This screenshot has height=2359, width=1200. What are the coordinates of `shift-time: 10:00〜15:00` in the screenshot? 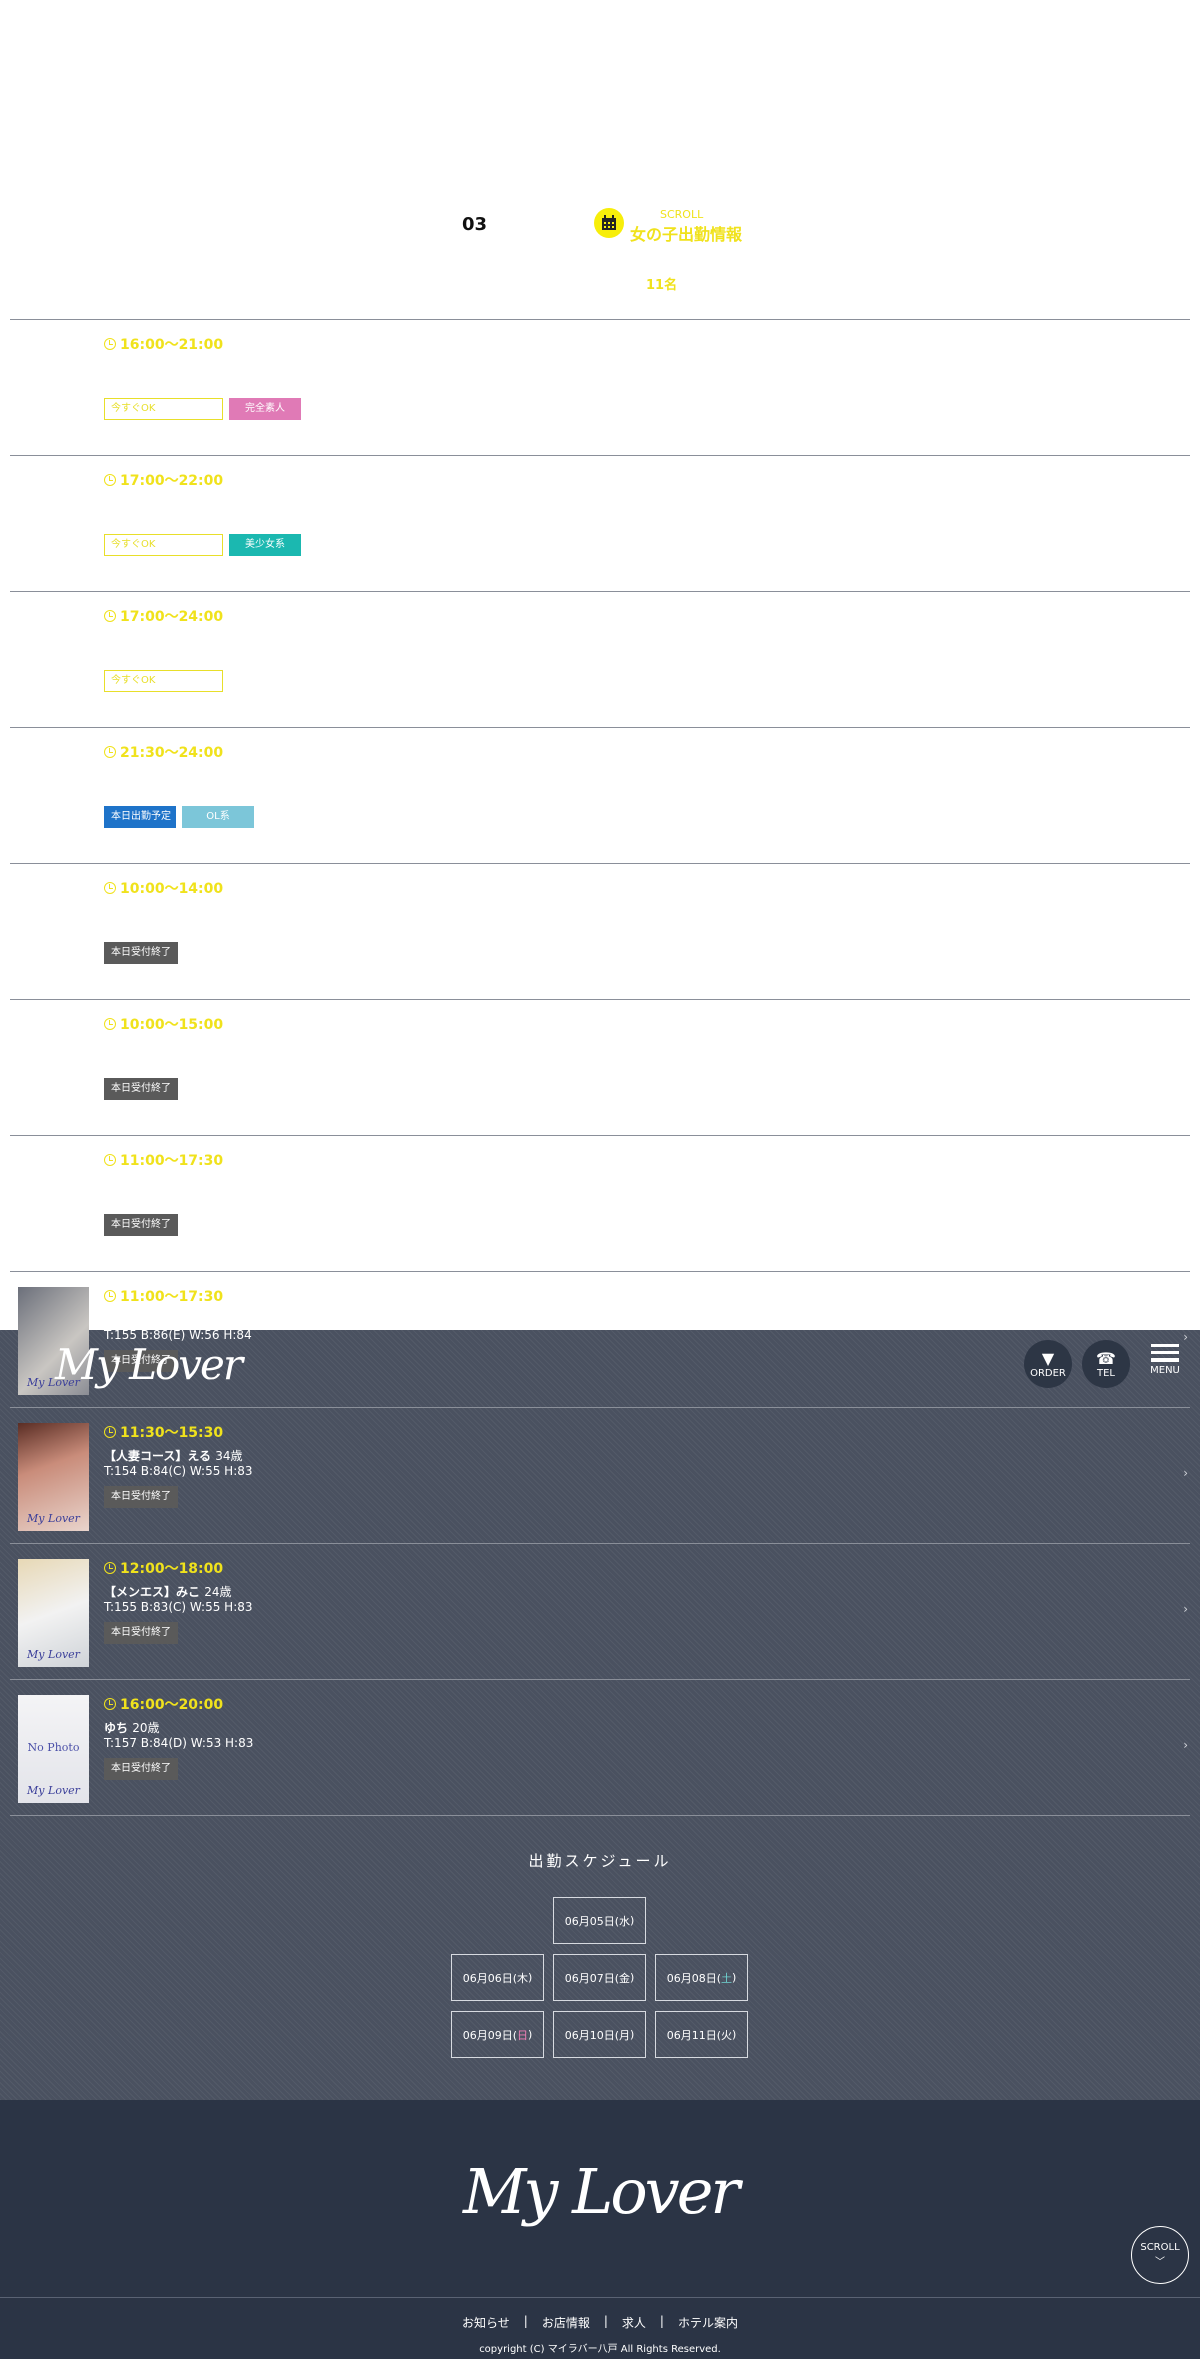 It's located at (163, 1024).